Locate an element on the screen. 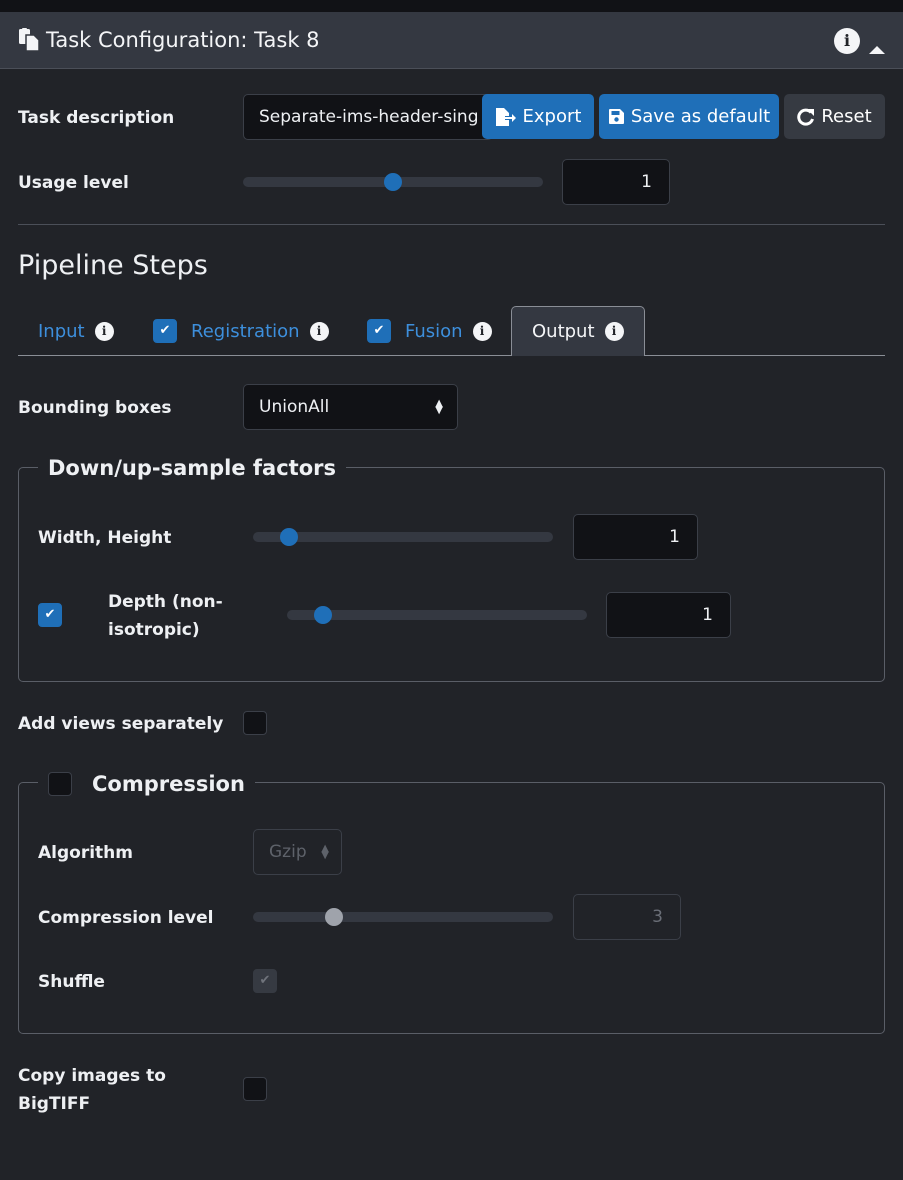 The height and width of the screenshot is (1180, 903). task-description-input: Separate-ims-header-sing is located at coordinates (368, 117).